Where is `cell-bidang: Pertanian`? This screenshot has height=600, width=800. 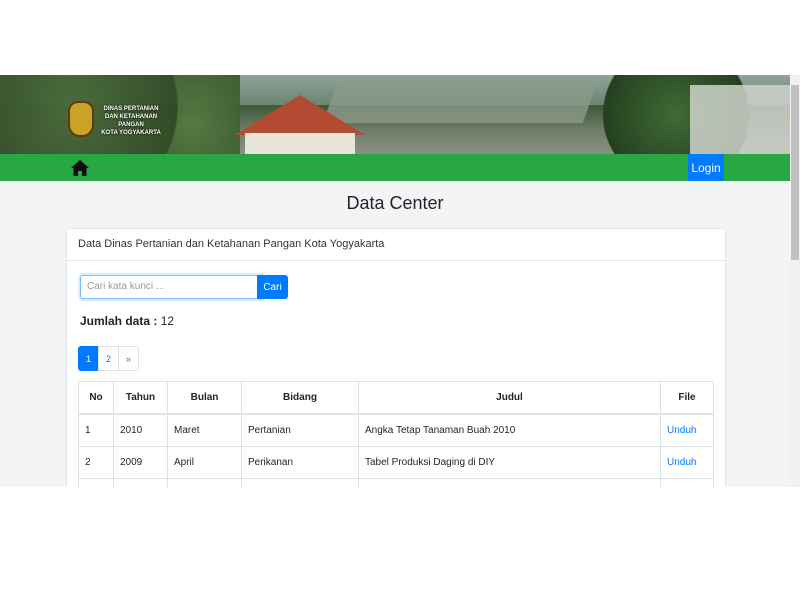 cell-bidang: Pertanian is located at coordinates (300, 430).